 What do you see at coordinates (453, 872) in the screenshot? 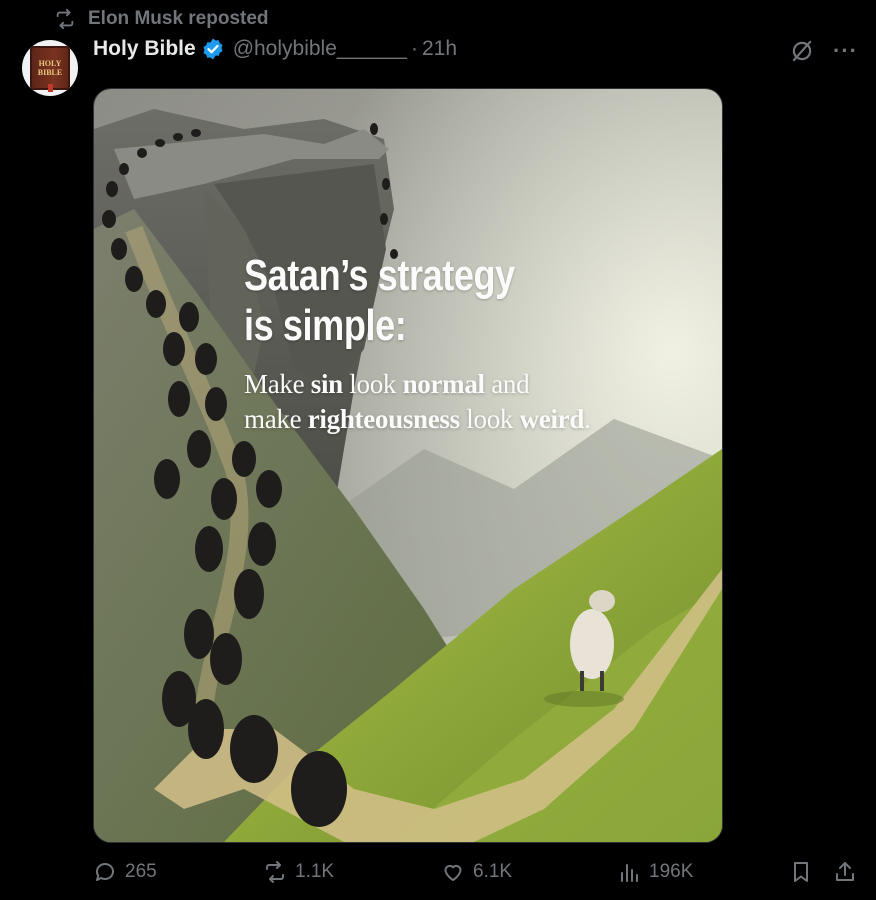
I see `heart-icon` at bounding box center [453, 872].